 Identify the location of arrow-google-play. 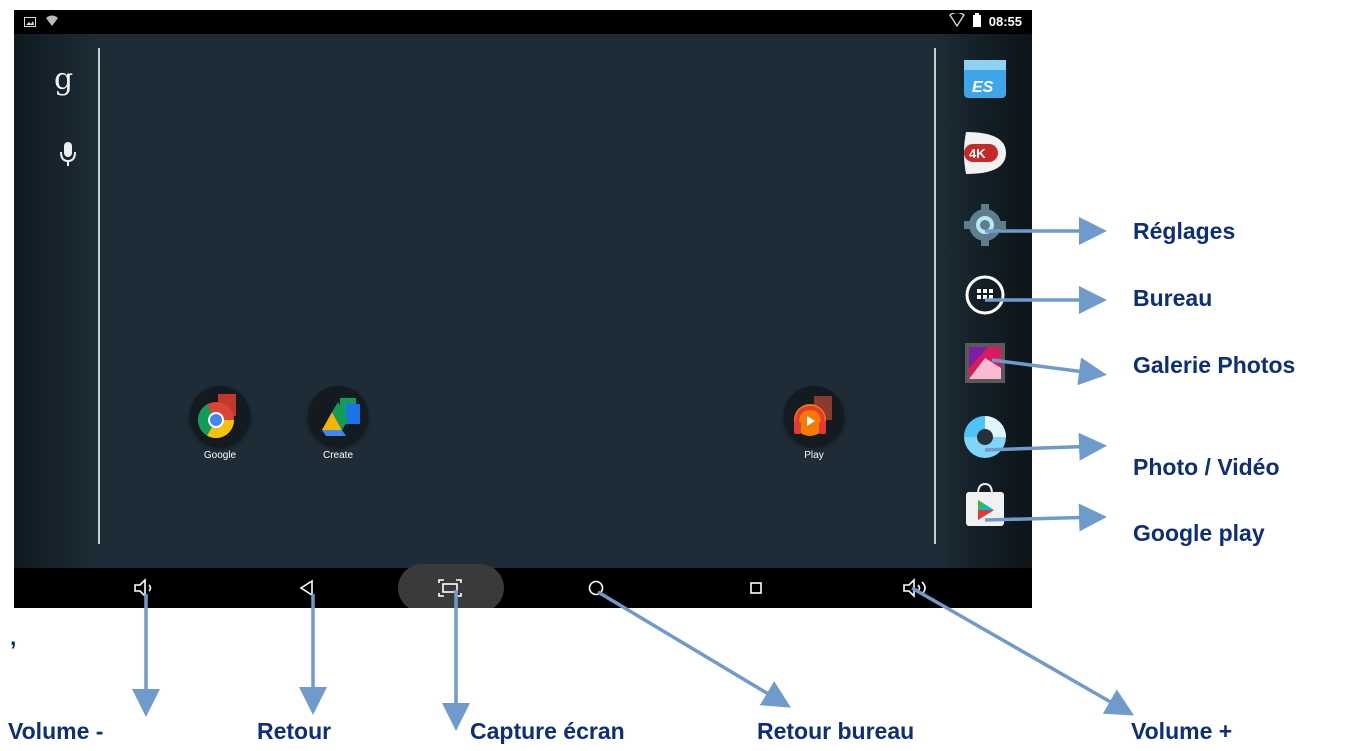
(1045, 517).